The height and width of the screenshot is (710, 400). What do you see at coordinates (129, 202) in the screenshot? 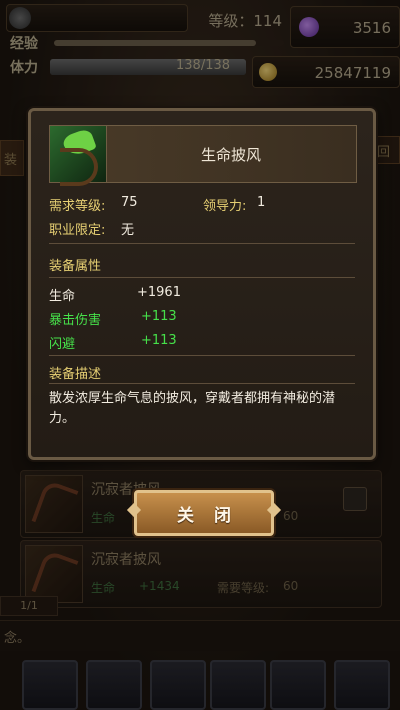
I see `req-level-value: 75` at bounding box center [129, 202].